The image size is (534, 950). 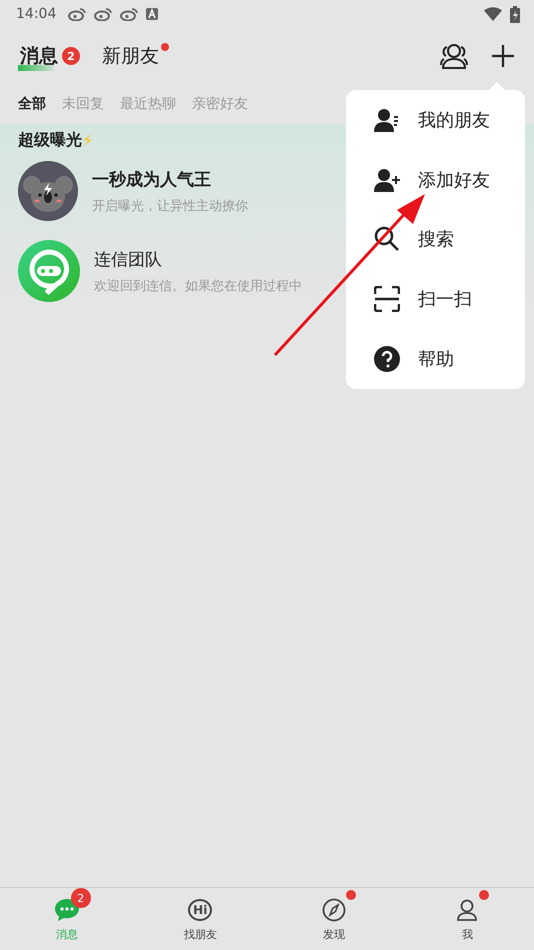 What do you see at coordinates (200, 910) in the screenshot?
I see `hi-bubble-icon: Hi` at bounding box center [200, 910].